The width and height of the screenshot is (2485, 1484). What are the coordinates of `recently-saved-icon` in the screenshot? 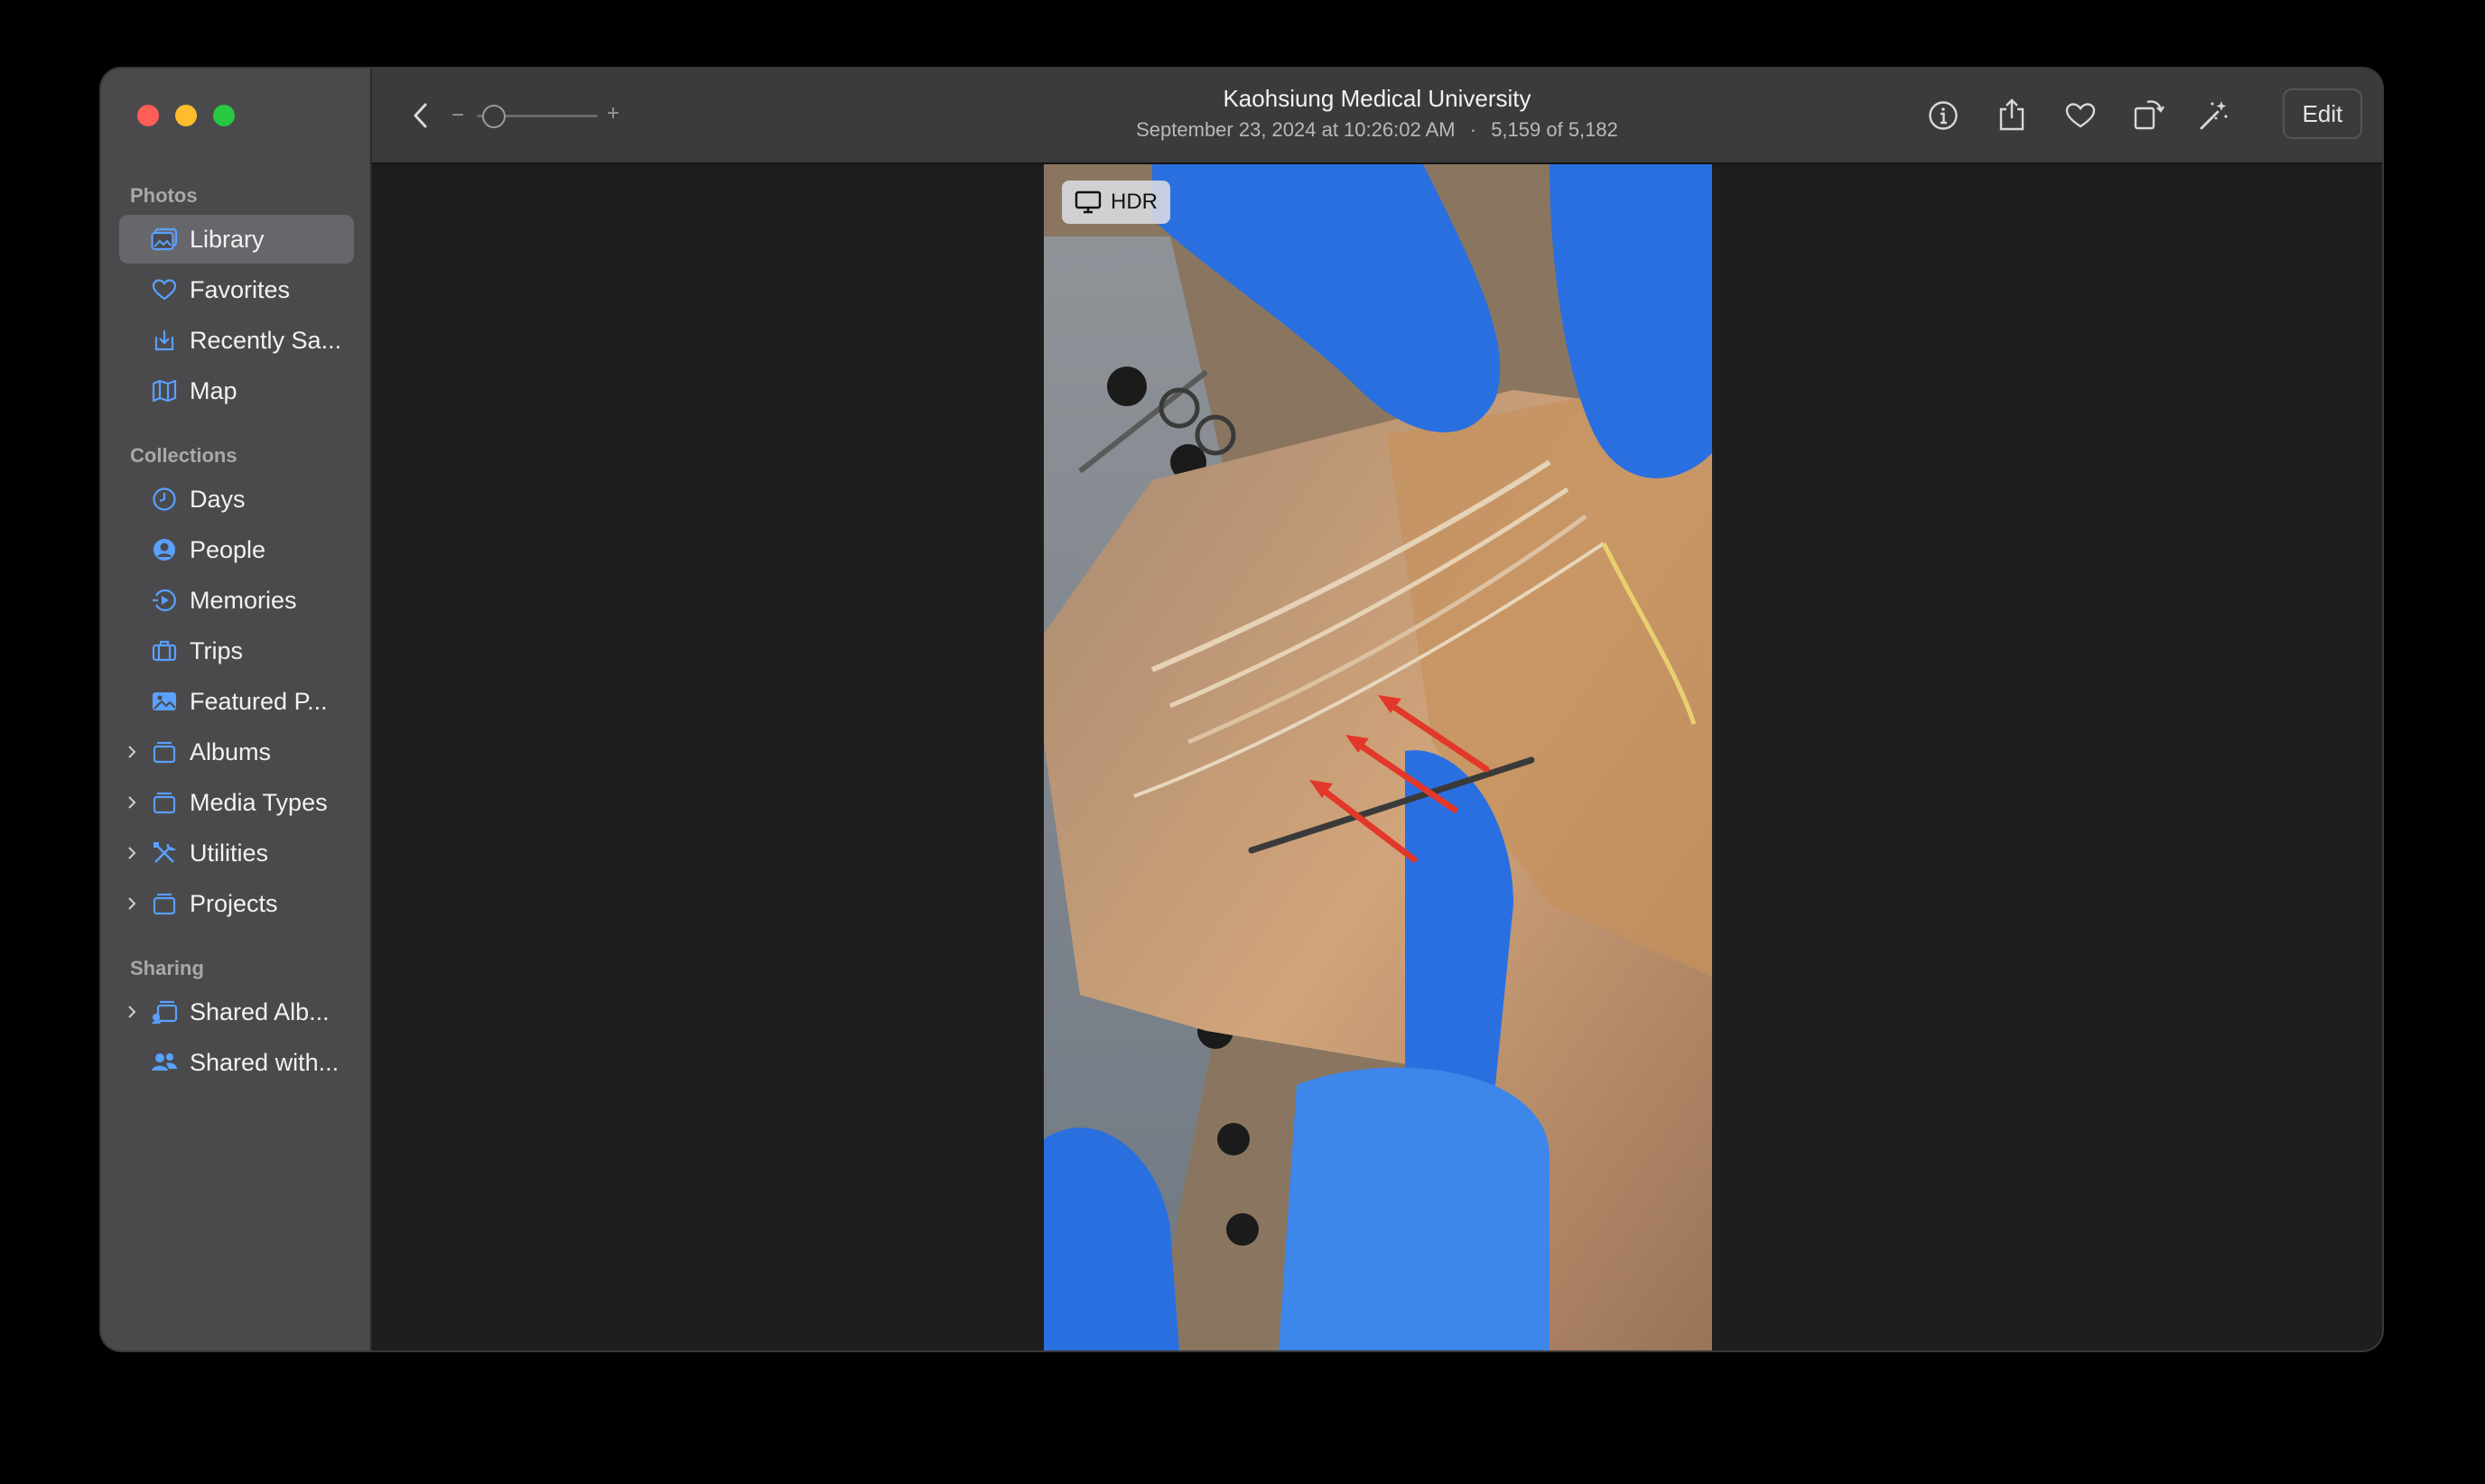 It's located at (164, 341).